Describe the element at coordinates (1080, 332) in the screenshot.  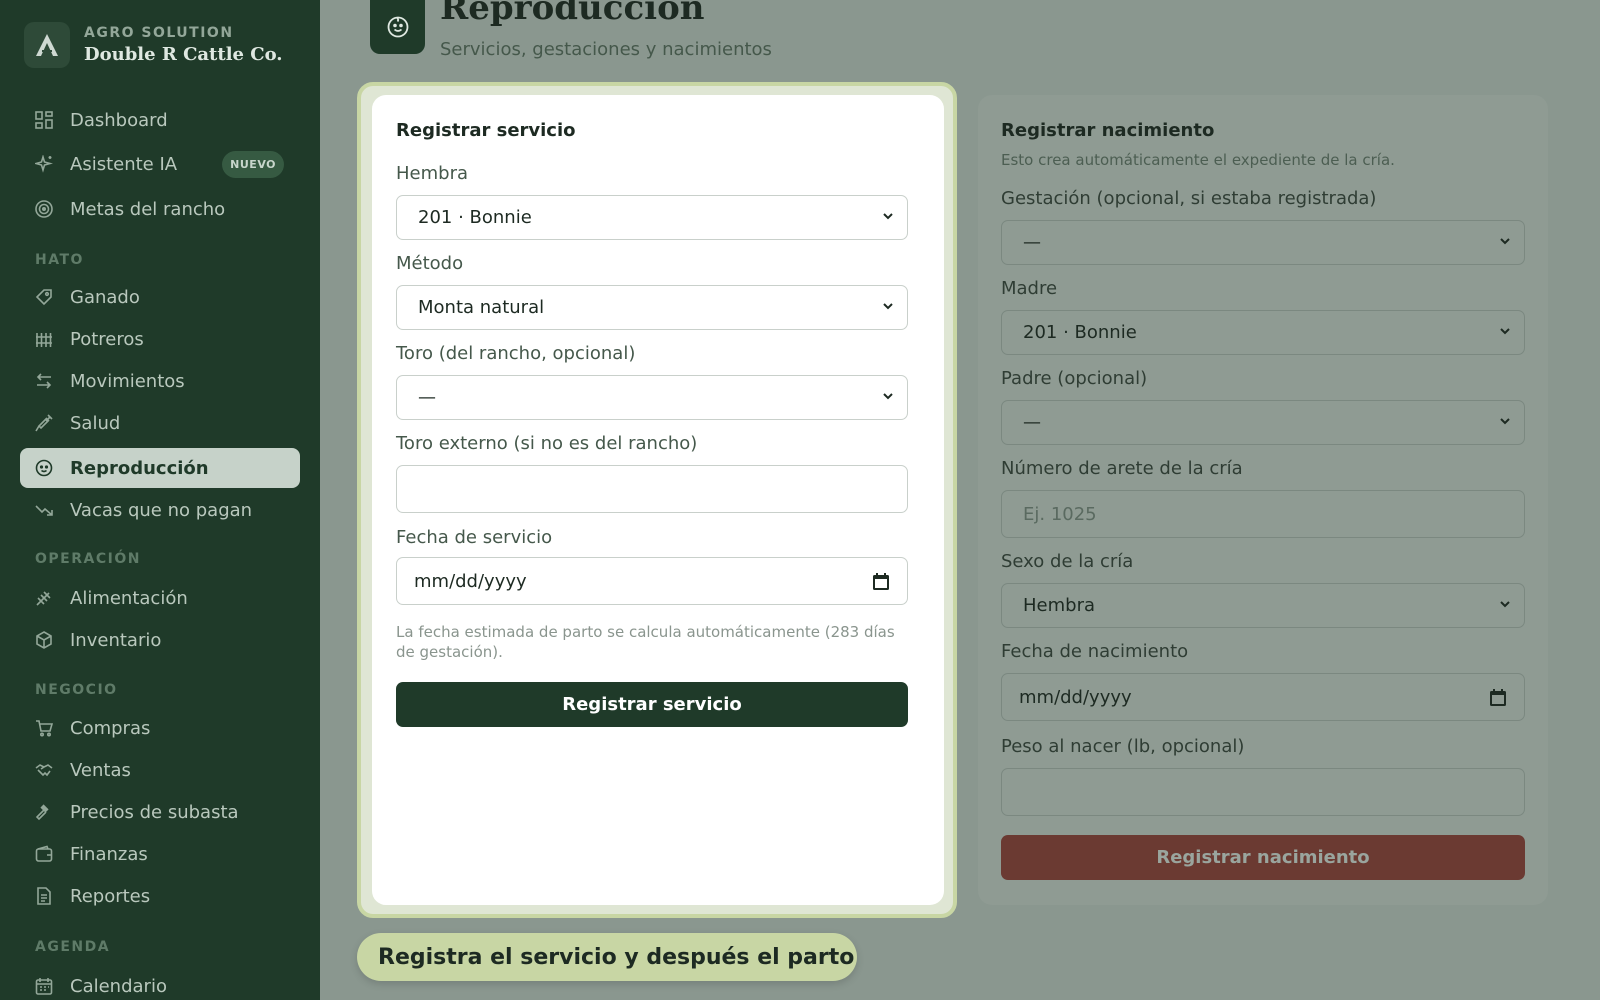
I see `mother-select-value: 201 · Bonnie` at that location.